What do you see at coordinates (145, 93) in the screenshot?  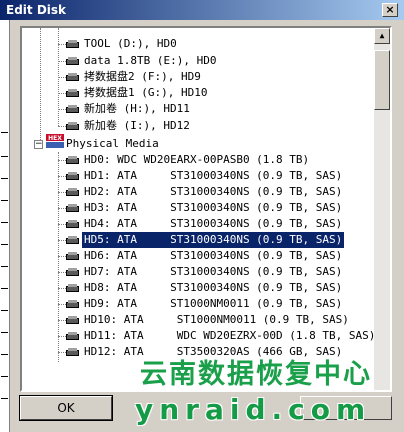 I see `tree-item-volume: 拷数据盘1 (G:), HD10` at bounding box center [145, 93].